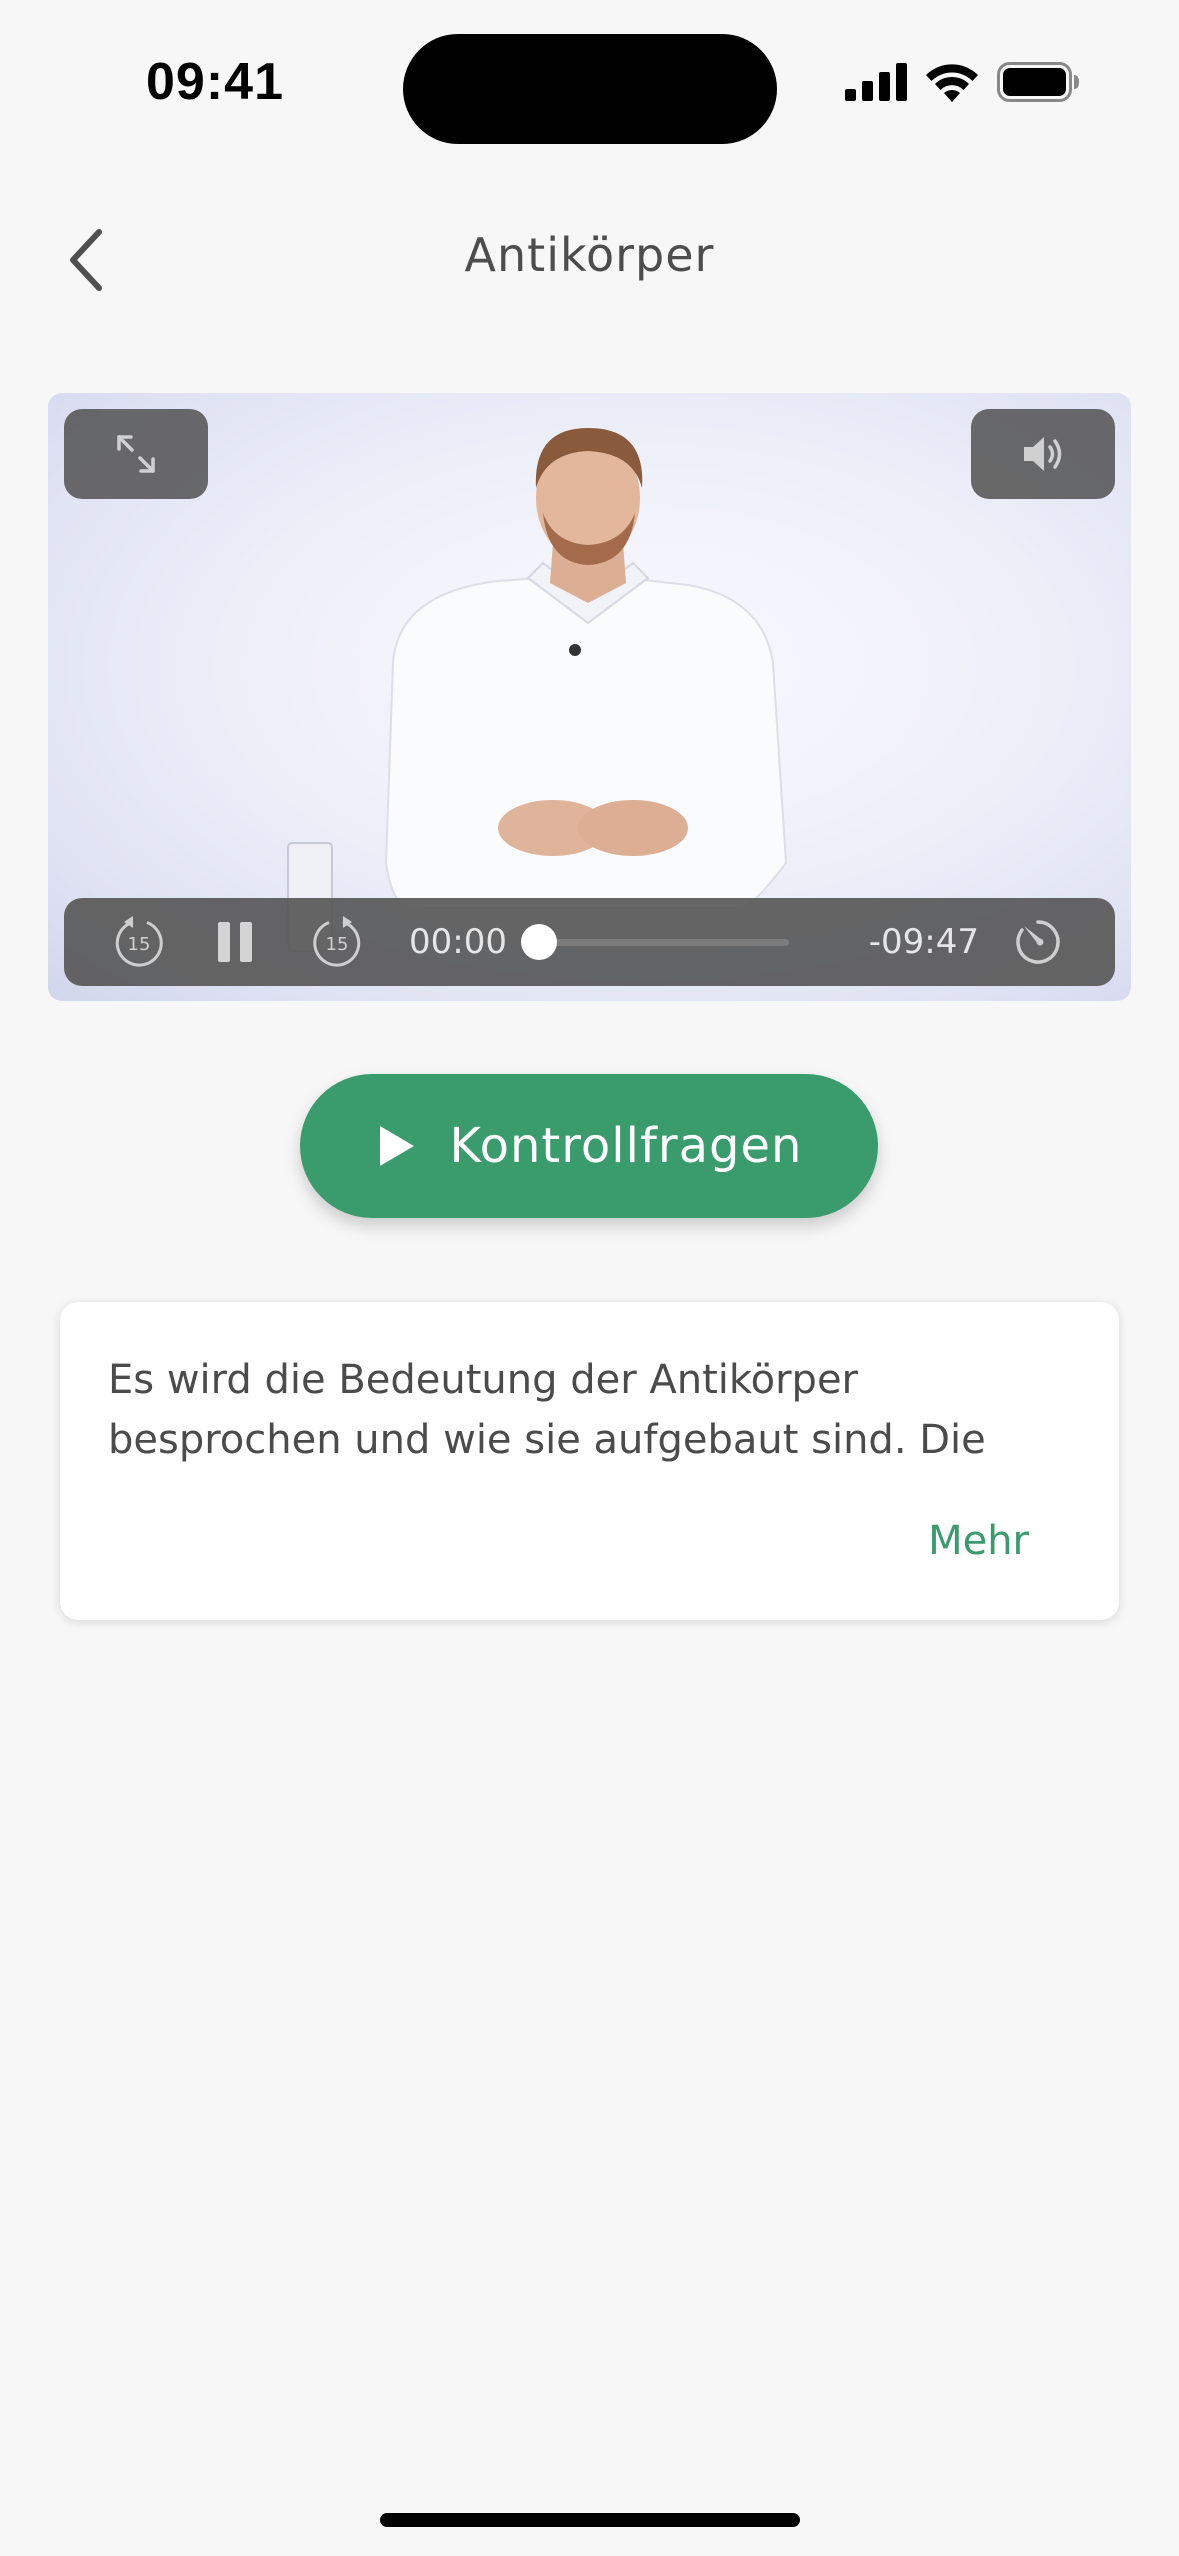 This screenshot has height=2556, width=1179. Describe the element at coordinates (626, 1146) in the screenshot. I see `quiz-button-label: Kontrollfragen` at that location.